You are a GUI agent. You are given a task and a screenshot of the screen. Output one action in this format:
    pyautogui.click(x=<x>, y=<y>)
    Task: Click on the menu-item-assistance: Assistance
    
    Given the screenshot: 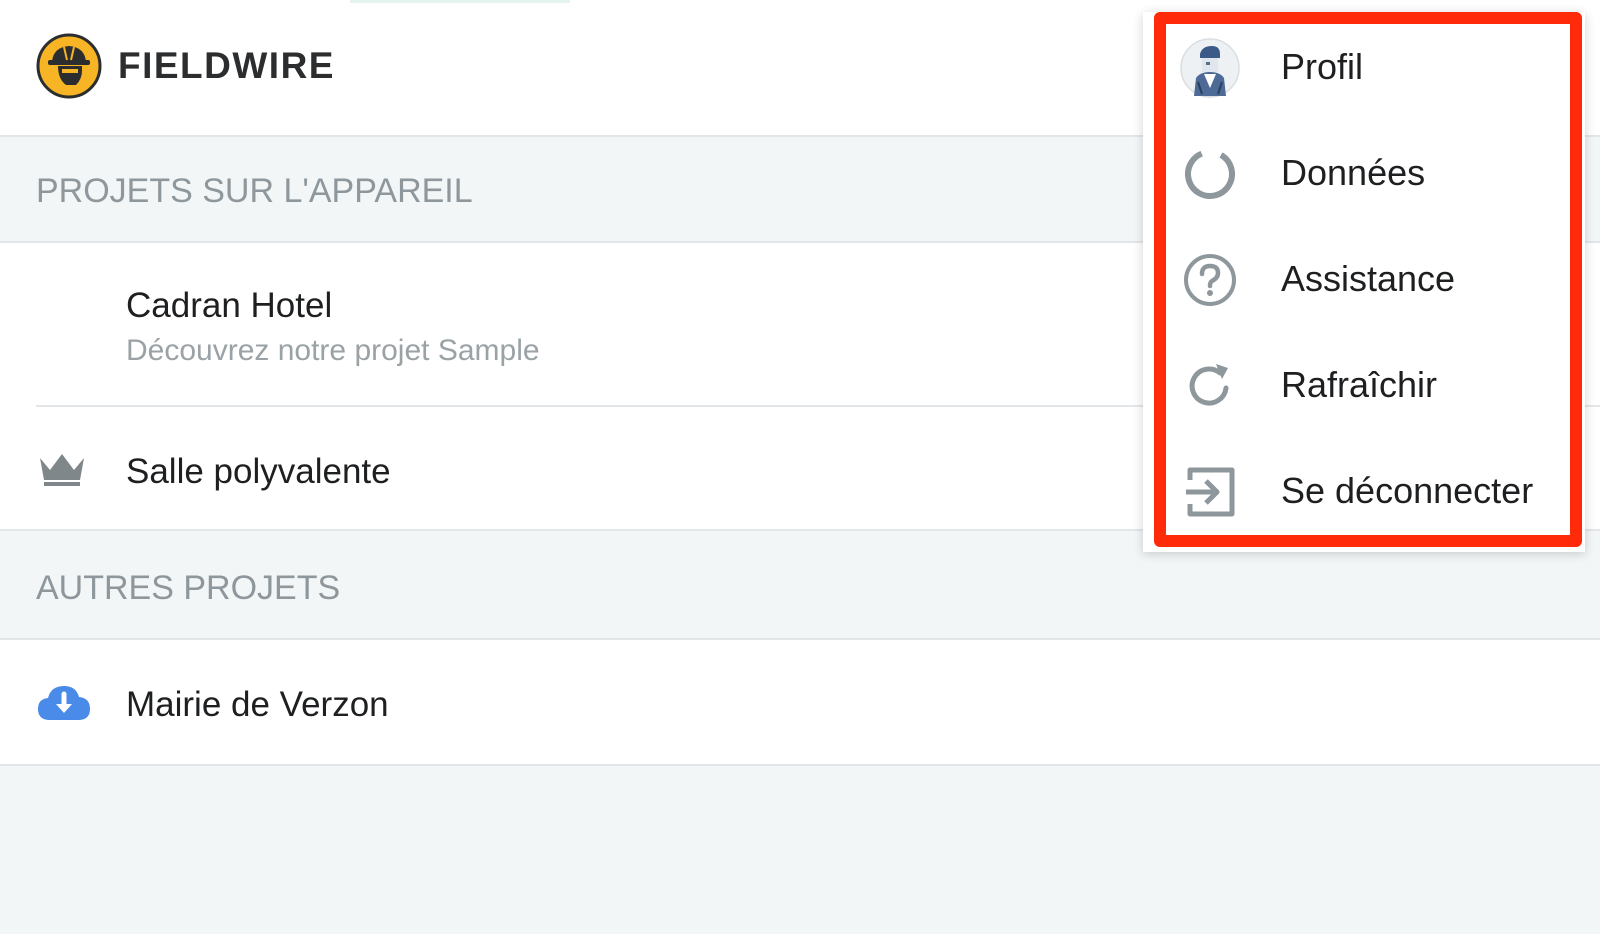 What is the action you would take?
    pyautogui.click(x=1365, y=279)
    